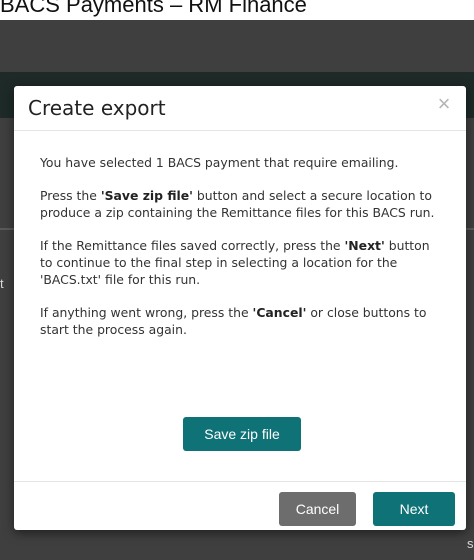  I want to click on instruction-text: Press the, so click(70, 195).